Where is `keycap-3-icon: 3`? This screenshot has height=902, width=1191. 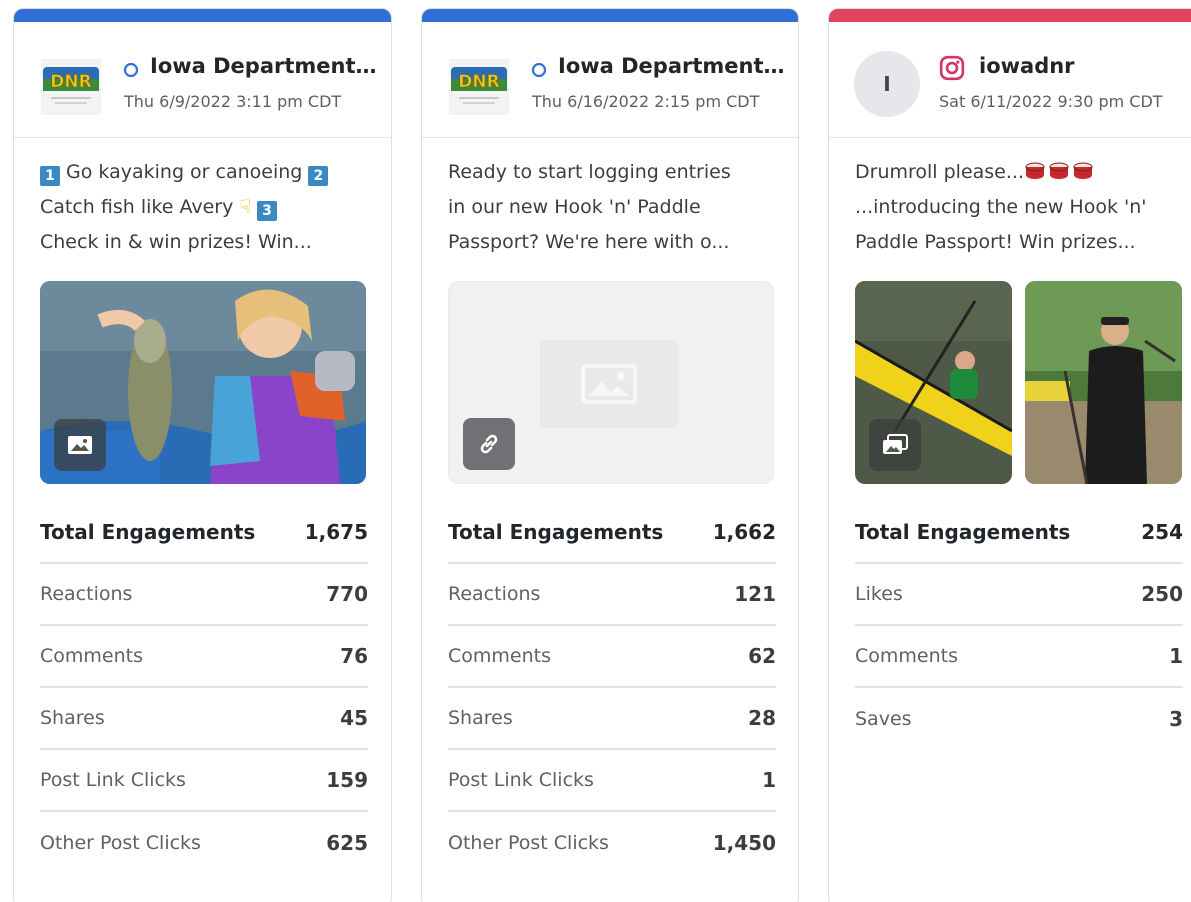 keycap-3-icon: 3 is located at coordinates (267, 211).